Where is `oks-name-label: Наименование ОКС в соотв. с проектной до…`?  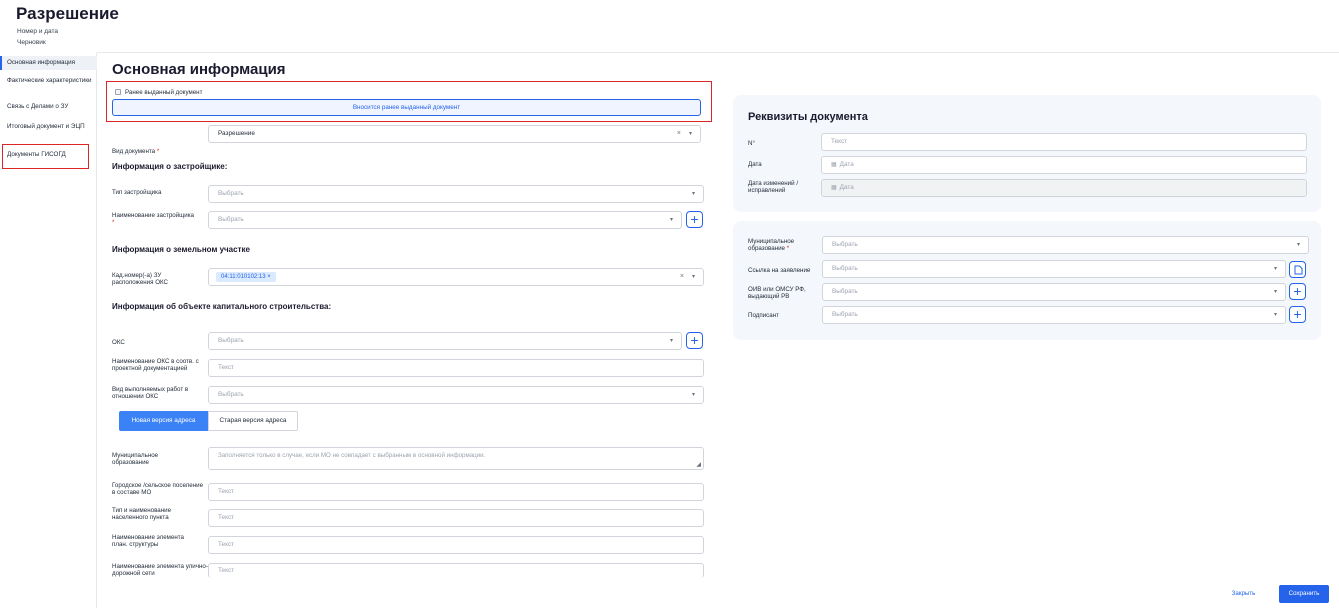 oks-name-label: Наименование ОКС в соотв. с проектной до… is located at coordinates (155, 365).